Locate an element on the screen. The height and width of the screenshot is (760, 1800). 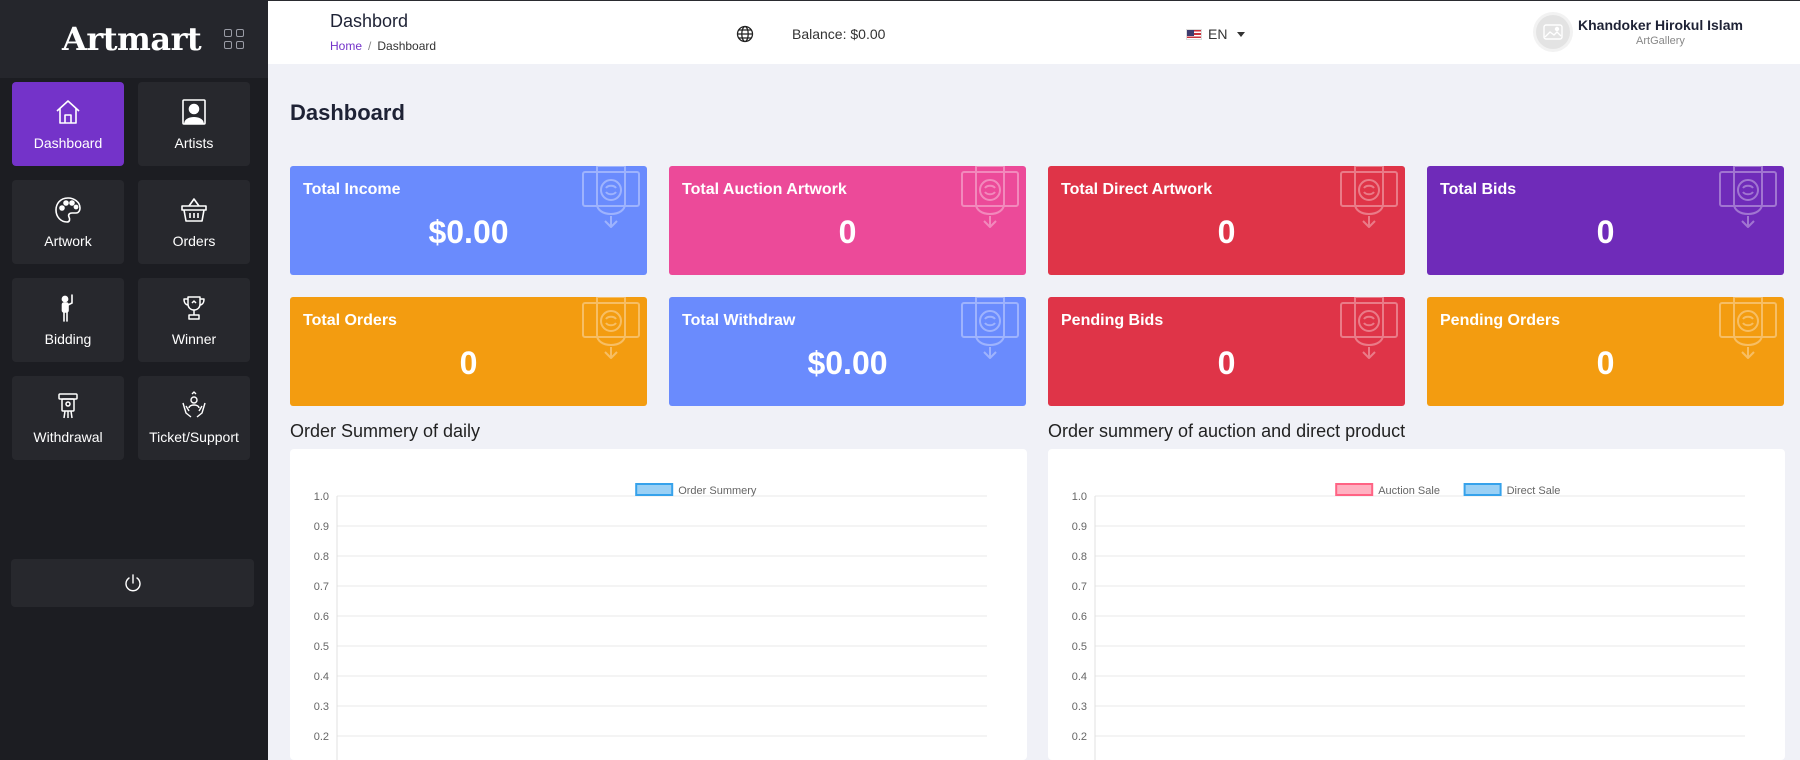
stat-card-total-withdraw: Total Withdraw $0.00 is located at coordinates (847, 351).